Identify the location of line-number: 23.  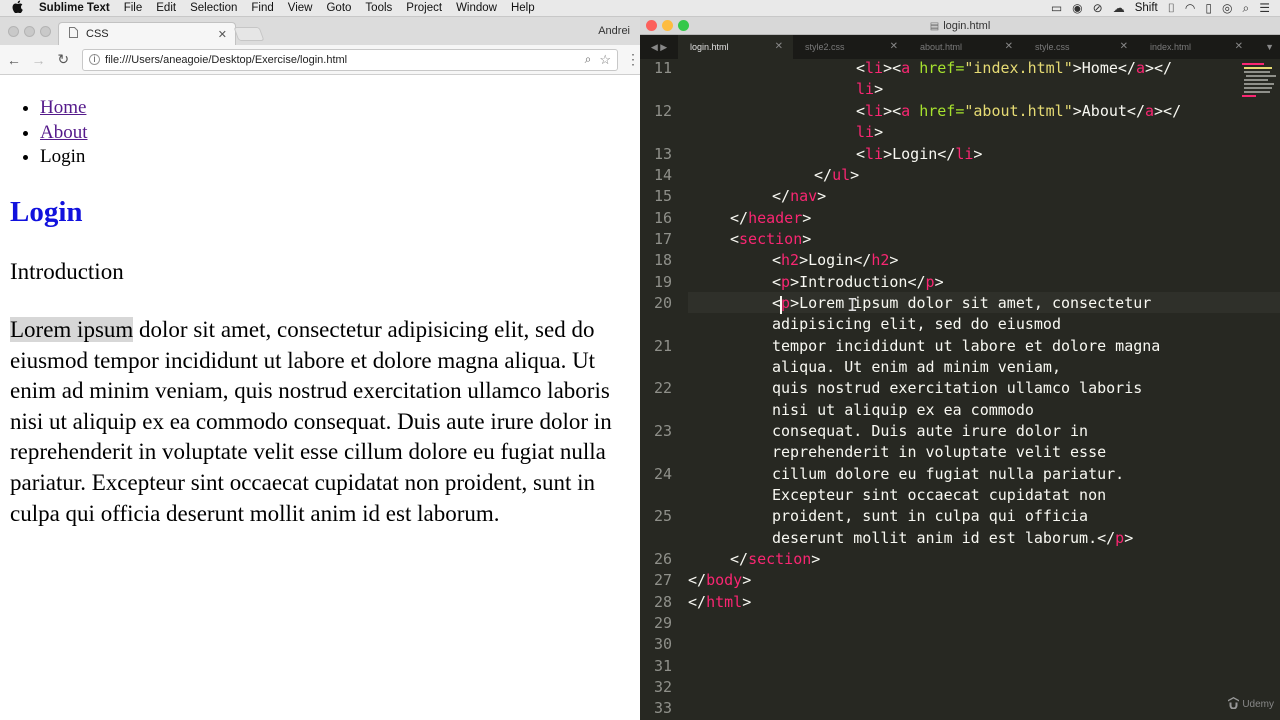
(662, 431).